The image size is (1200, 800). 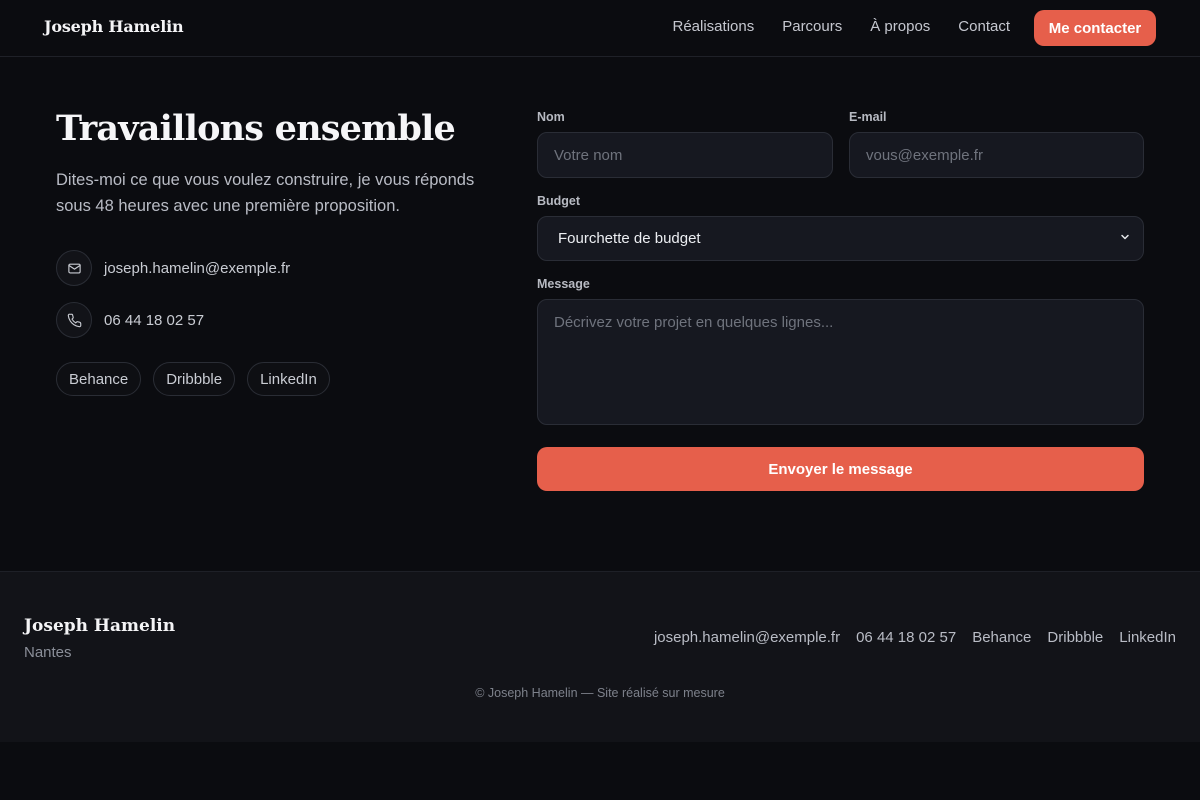 I want to click on email-input, so click(x=996, y=155).